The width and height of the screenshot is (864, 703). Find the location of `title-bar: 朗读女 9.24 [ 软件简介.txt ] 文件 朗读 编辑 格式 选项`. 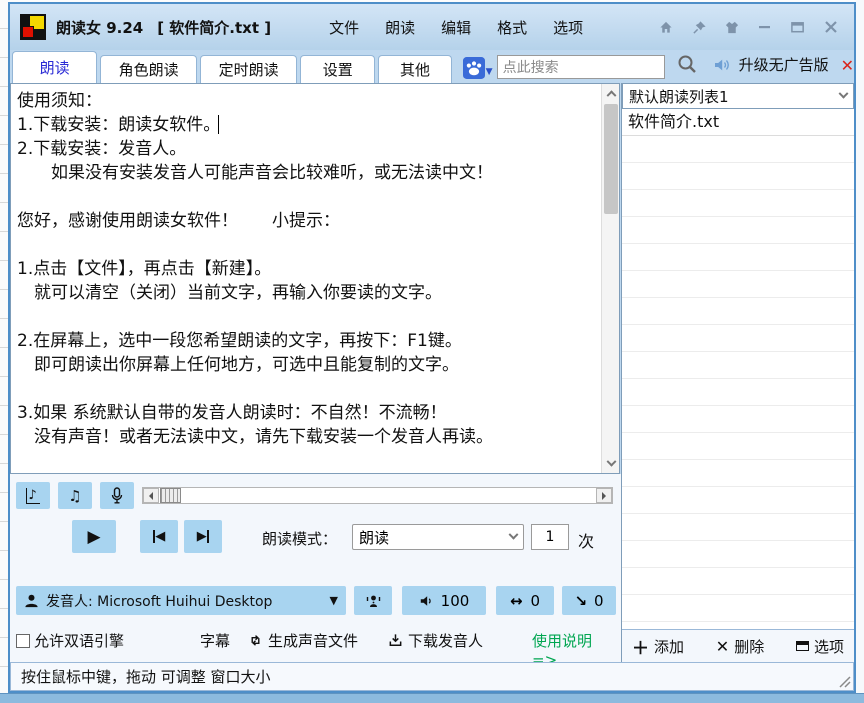

title-bar: 朗读女 9.24 [ 软件简介.txt ] 文件 朗读 编辑 格式 选项 is located at coordinates (432, 27).